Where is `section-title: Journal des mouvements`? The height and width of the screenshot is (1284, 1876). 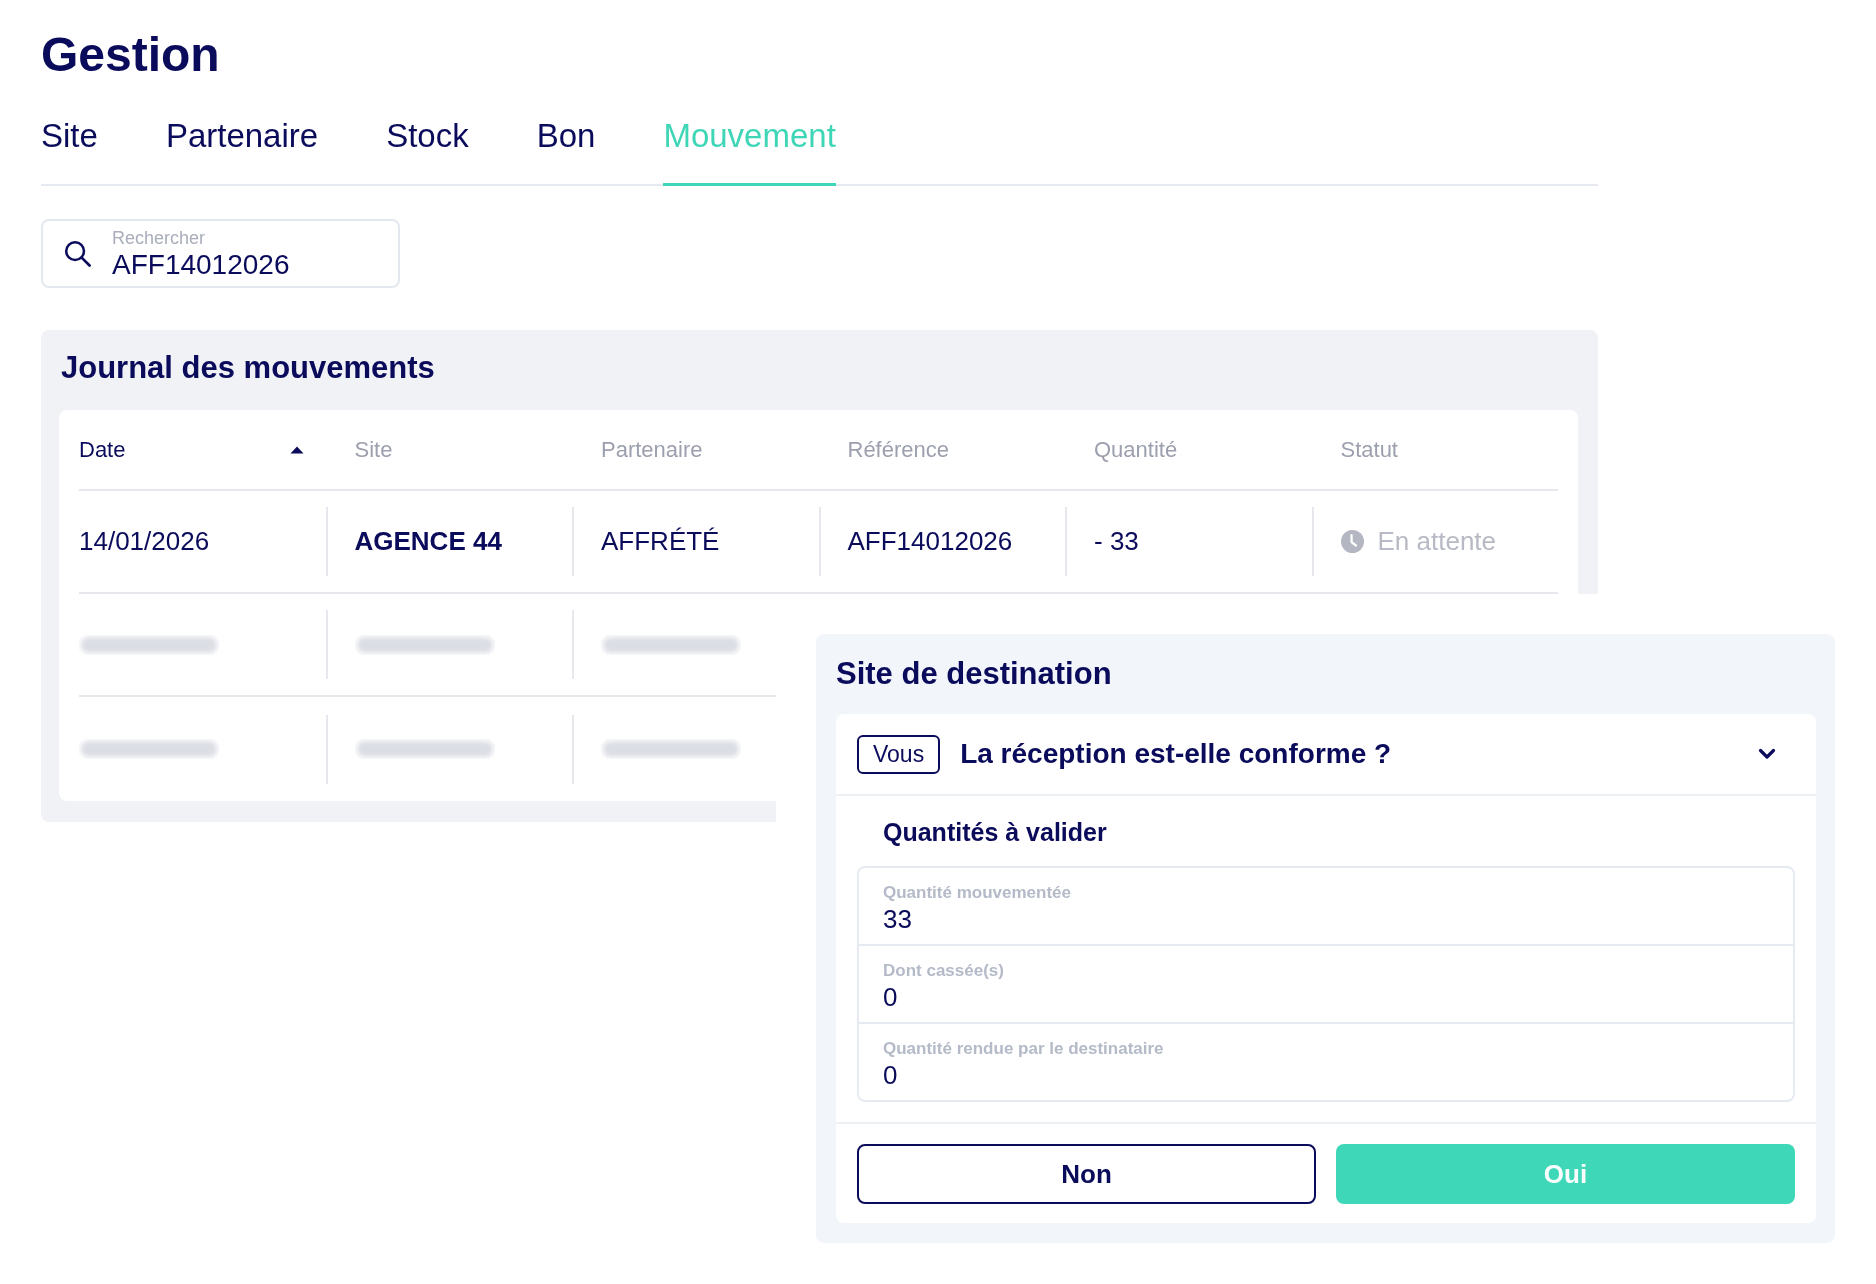
section-title: Journal des mouvements is located at coordinates (248, 368).